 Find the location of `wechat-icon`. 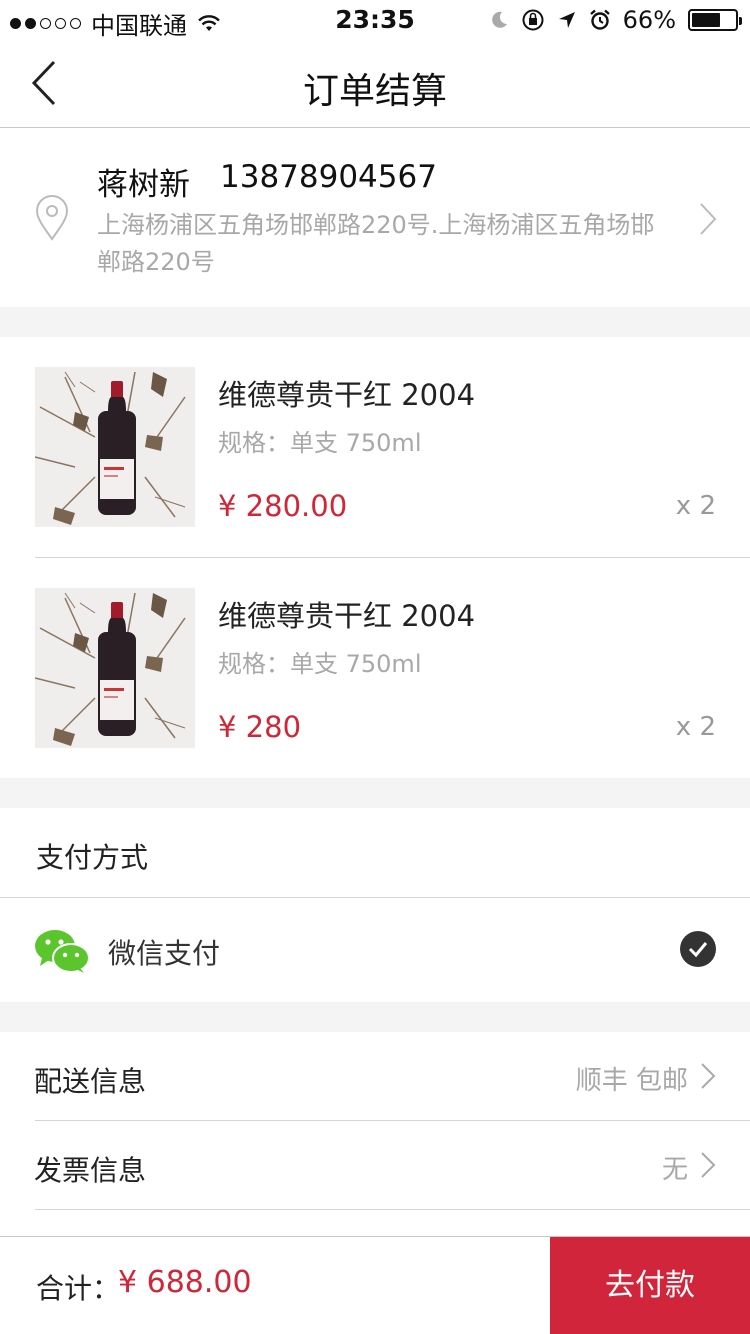

wechat-icon is located at coordinates (62, 951).